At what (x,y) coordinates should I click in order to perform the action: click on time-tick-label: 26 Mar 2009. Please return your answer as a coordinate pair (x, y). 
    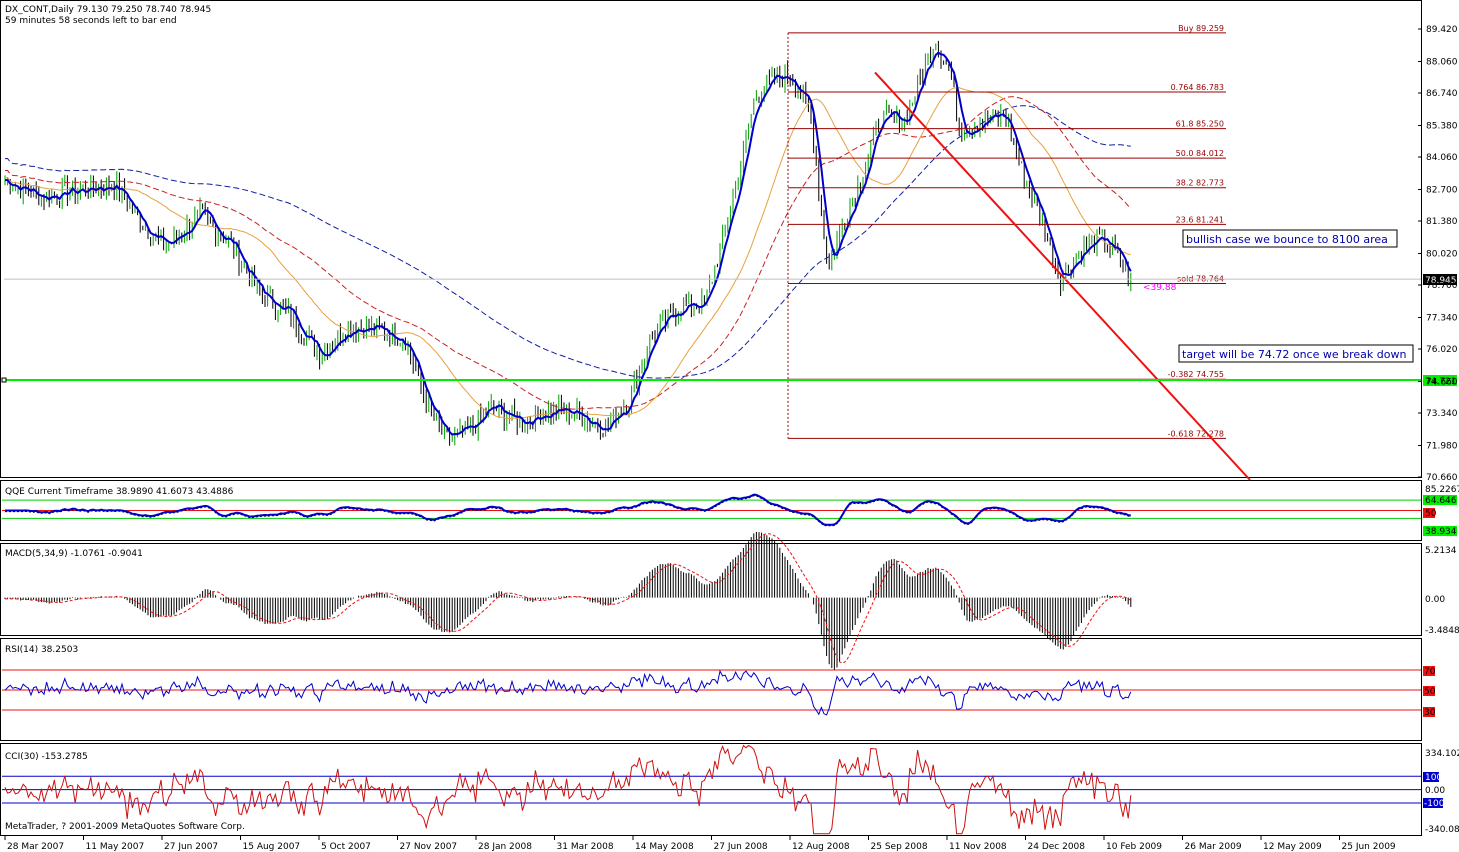
    Looking at the image, I should click on (1213, 847).